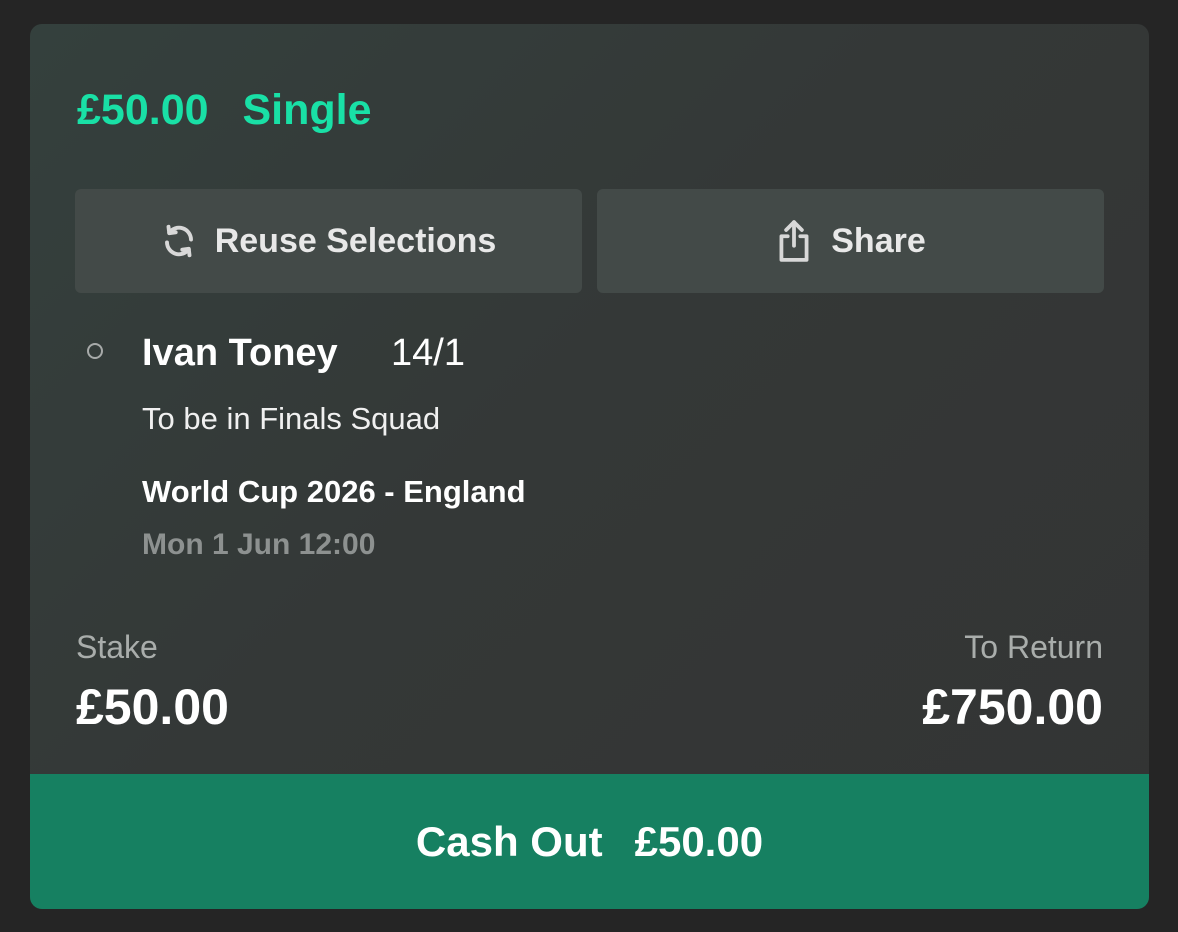 The height and width of the screenshot is (932, 1178). What do you see at coordinates (1033, 647) in the screenshot?
I see `return-label: To Return` at bounding box center [1033, 647].